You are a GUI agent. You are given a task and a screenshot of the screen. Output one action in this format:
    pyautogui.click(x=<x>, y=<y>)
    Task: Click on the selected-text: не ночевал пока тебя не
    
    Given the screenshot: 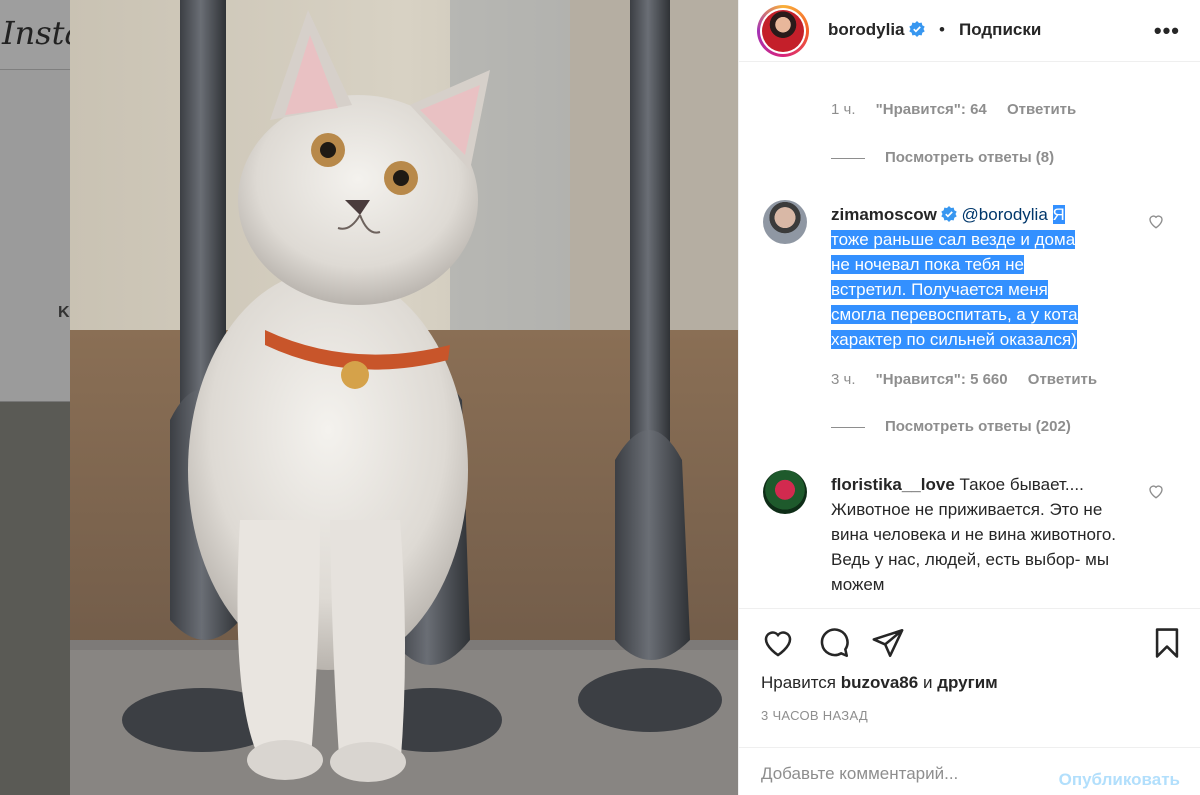 What is the action you would take?
    pyautogui.click(x=927, y=264)
    